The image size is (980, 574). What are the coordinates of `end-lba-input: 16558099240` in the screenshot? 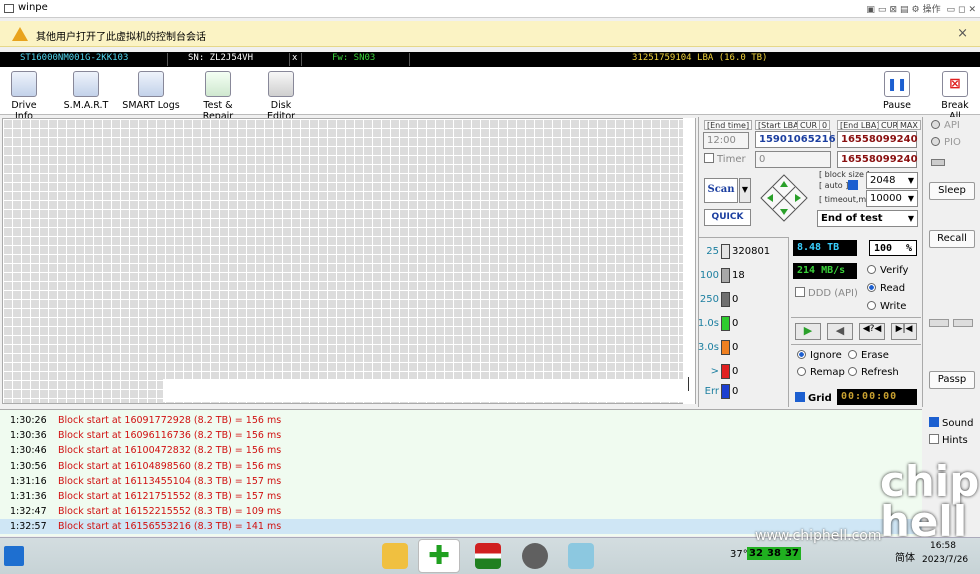 It's located at (877, 139).